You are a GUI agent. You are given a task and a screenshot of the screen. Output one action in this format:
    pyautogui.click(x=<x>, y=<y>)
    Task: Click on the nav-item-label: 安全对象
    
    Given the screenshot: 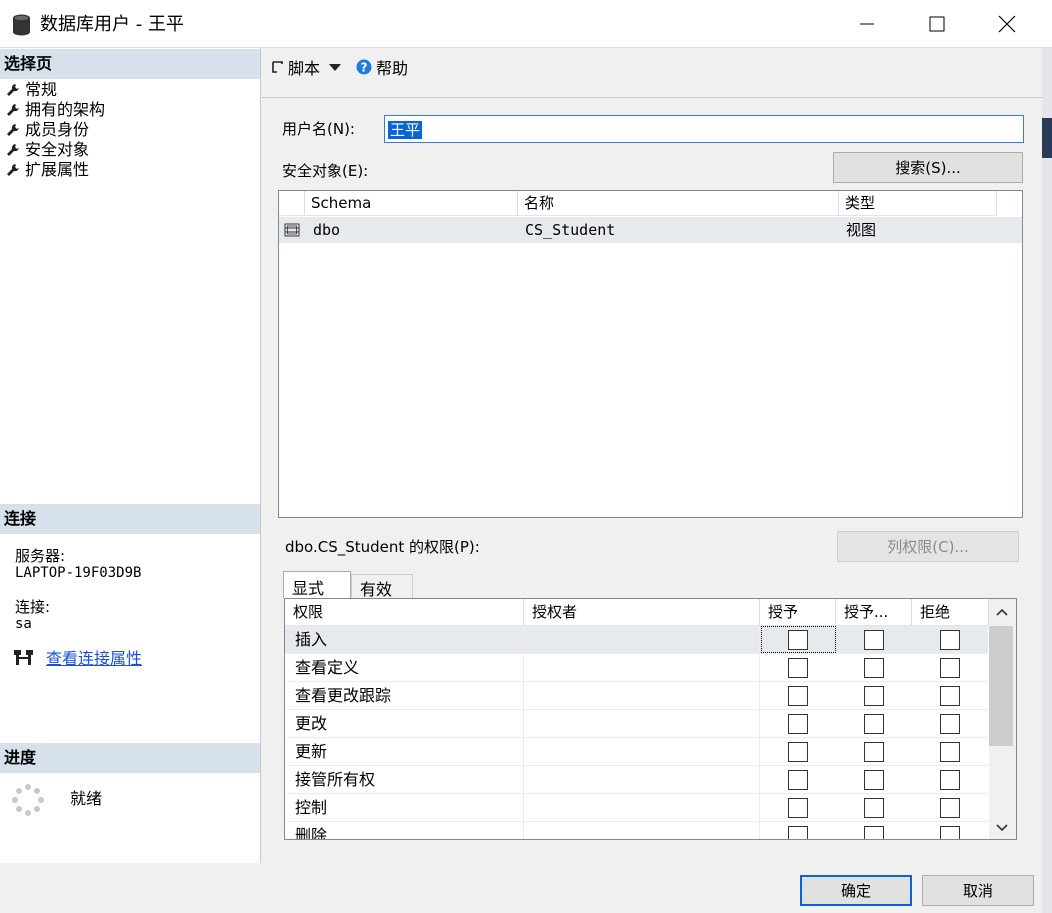 What is the action you would take?
    pyautogui.click(x=57, y=149)
    